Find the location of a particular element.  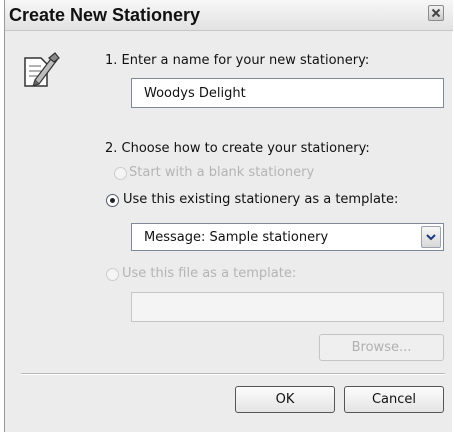

close-icon is located at coordinates (436, 13).